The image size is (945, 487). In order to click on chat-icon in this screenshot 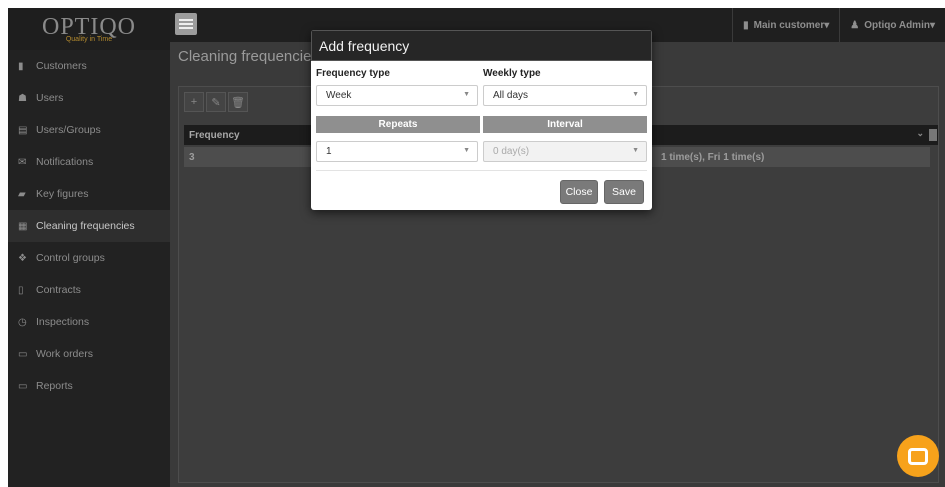, I will do `click(918, 456)`.